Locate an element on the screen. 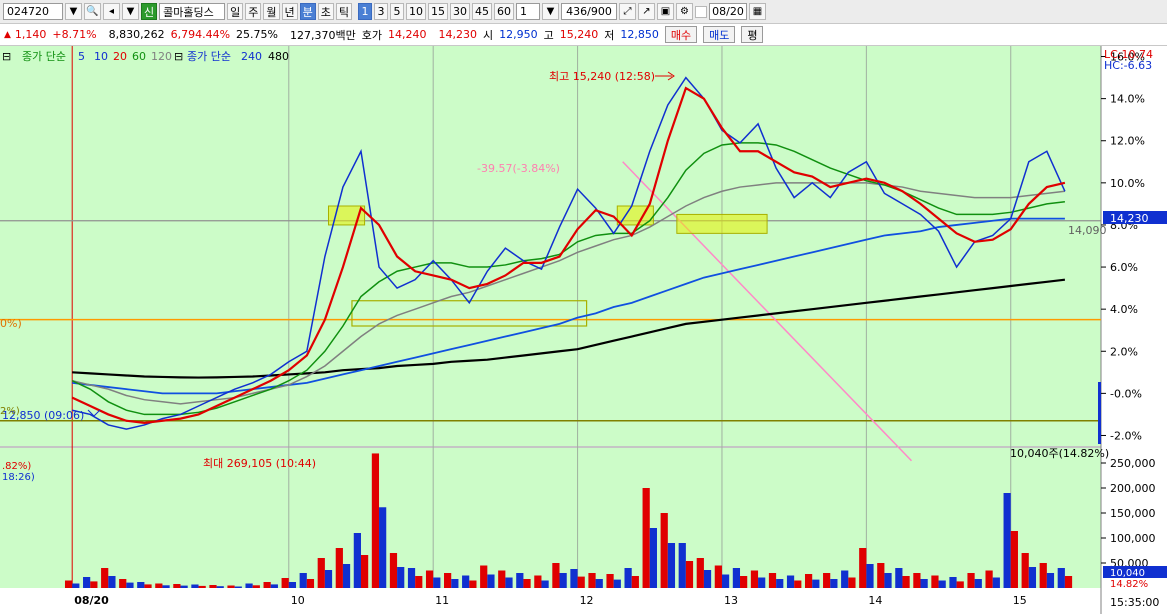 Image resolution: width=1167 pixels, height=614 pixels. period-year-button: 년 is located at coordinates (289, 11).